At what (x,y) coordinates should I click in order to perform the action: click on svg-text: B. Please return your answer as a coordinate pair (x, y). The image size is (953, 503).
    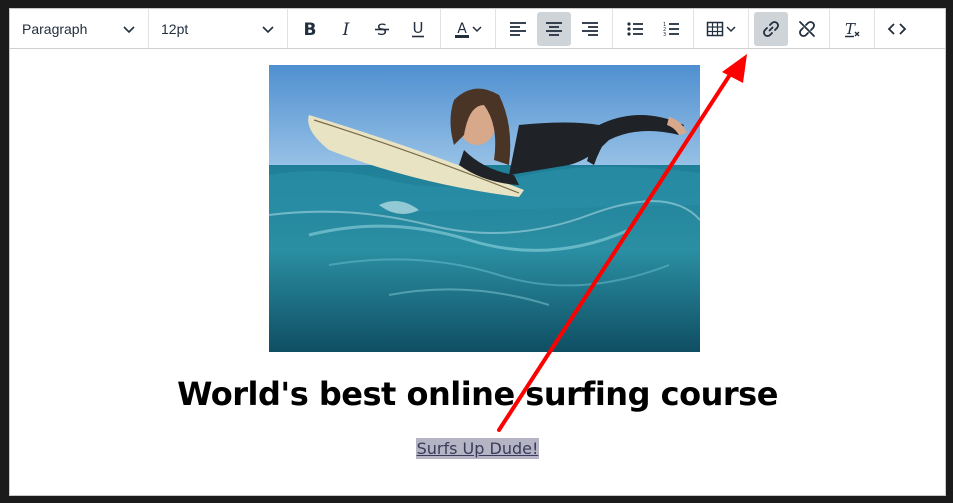
    Looking at the image, I should click on (310, 29).